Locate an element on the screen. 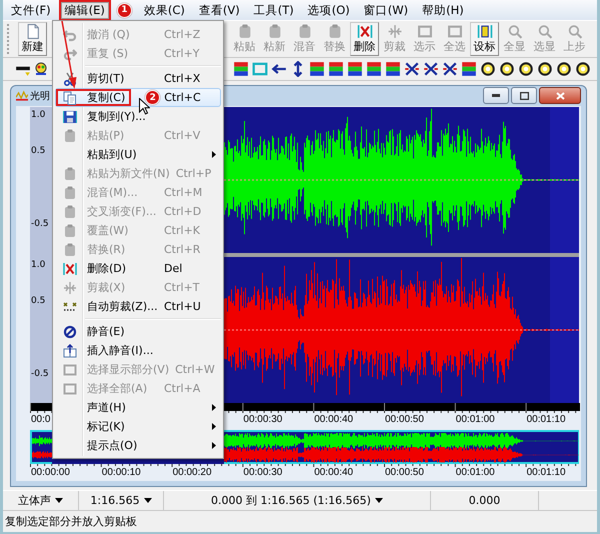 Image resolution: width=600 pixels, height=534 pixels. menu-item: 粘贴到(U) is located at coordinates (138, 154).